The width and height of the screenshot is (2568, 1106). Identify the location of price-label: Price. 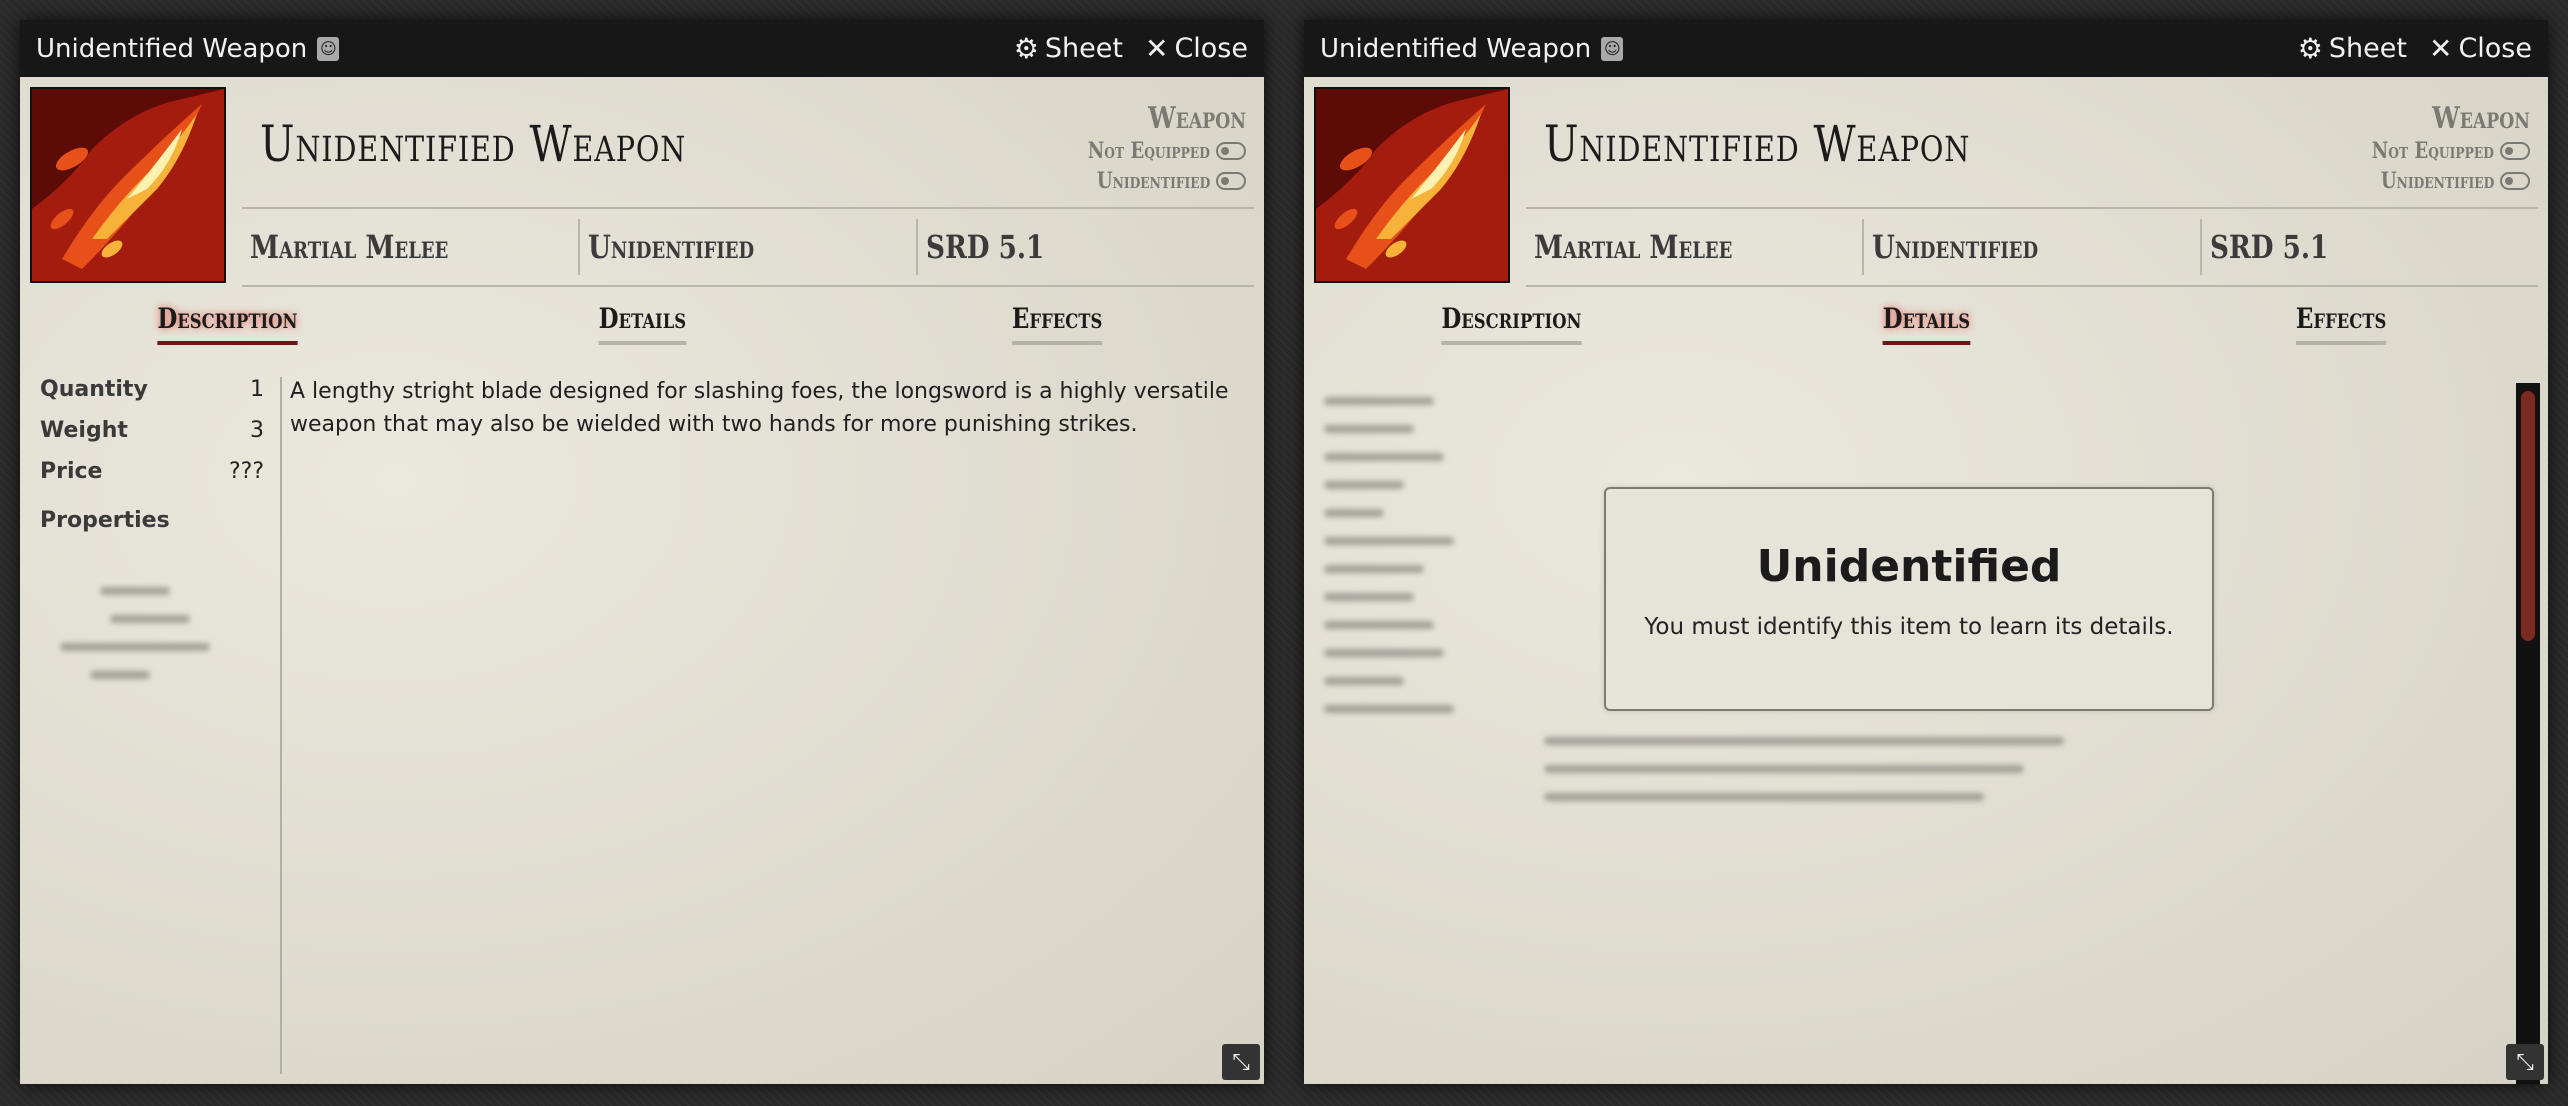
(71, 471).